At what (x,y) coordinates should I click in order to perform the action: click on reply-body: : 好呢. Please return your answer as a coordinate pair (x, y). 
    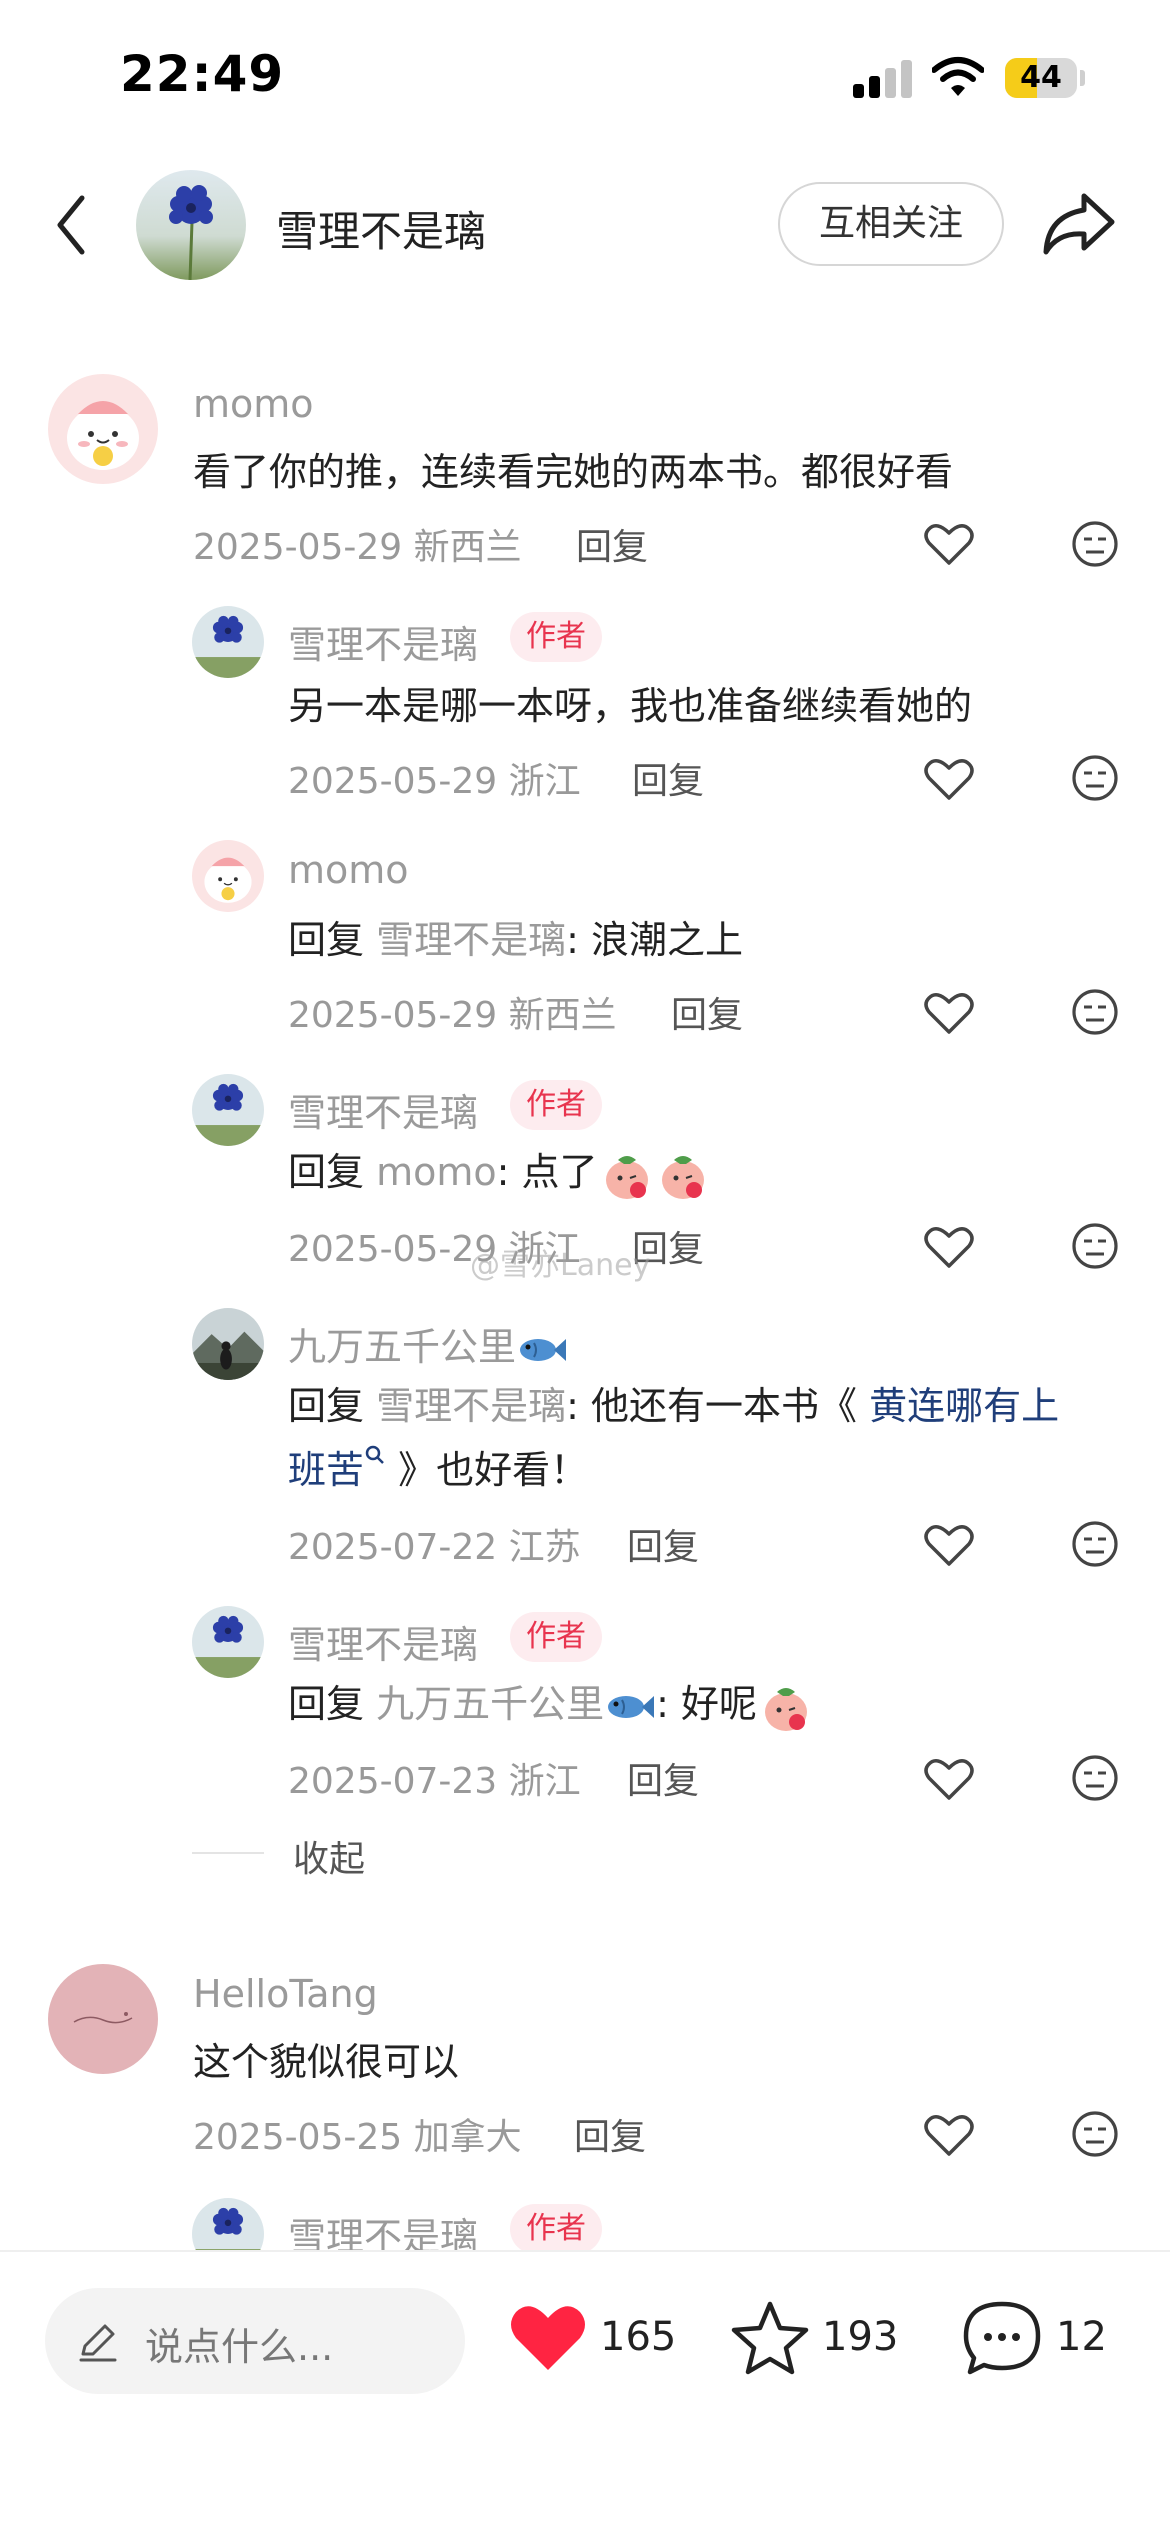
    Looking at the image, I should click on (707, 1704).